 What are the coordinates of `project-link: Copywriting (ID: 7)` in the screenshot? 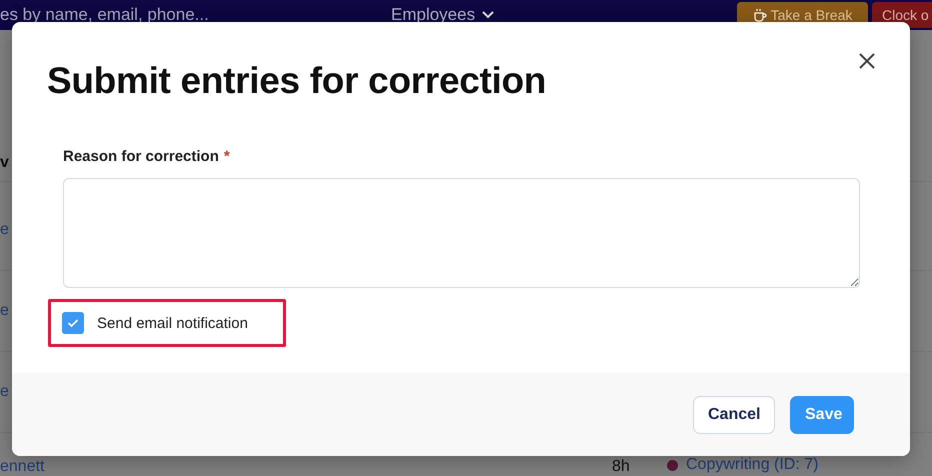 It's located at (752, 465).